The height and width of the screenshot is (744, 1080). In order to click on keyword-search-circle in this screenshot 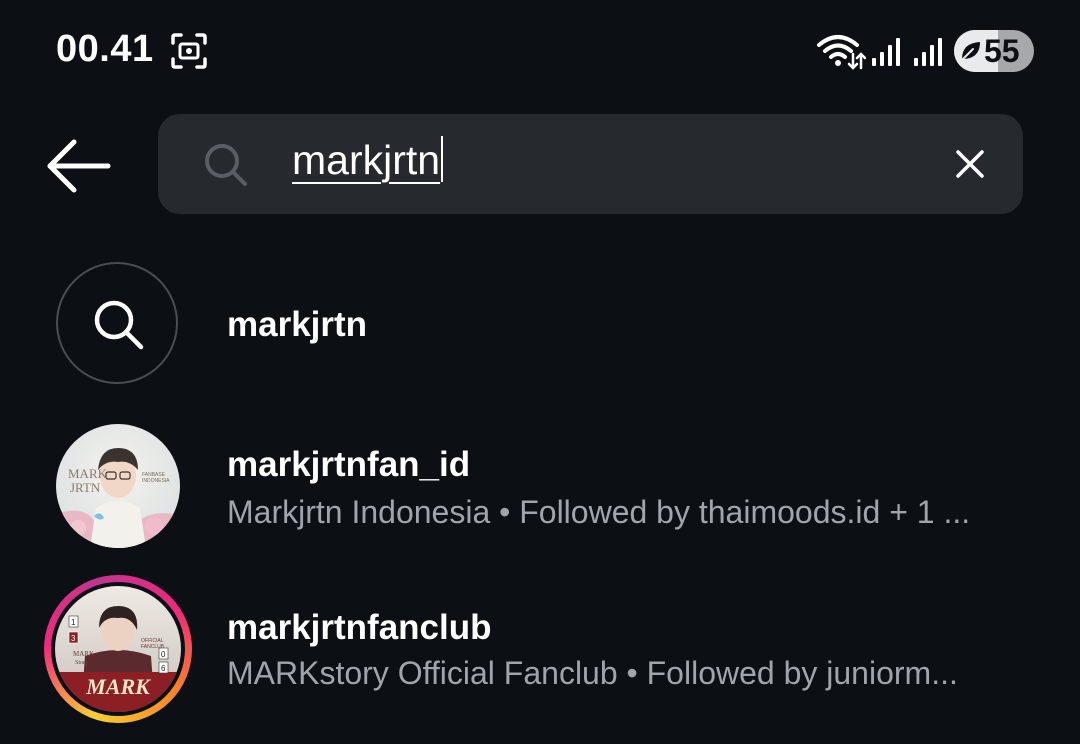, I will do `click(117, 323)`.